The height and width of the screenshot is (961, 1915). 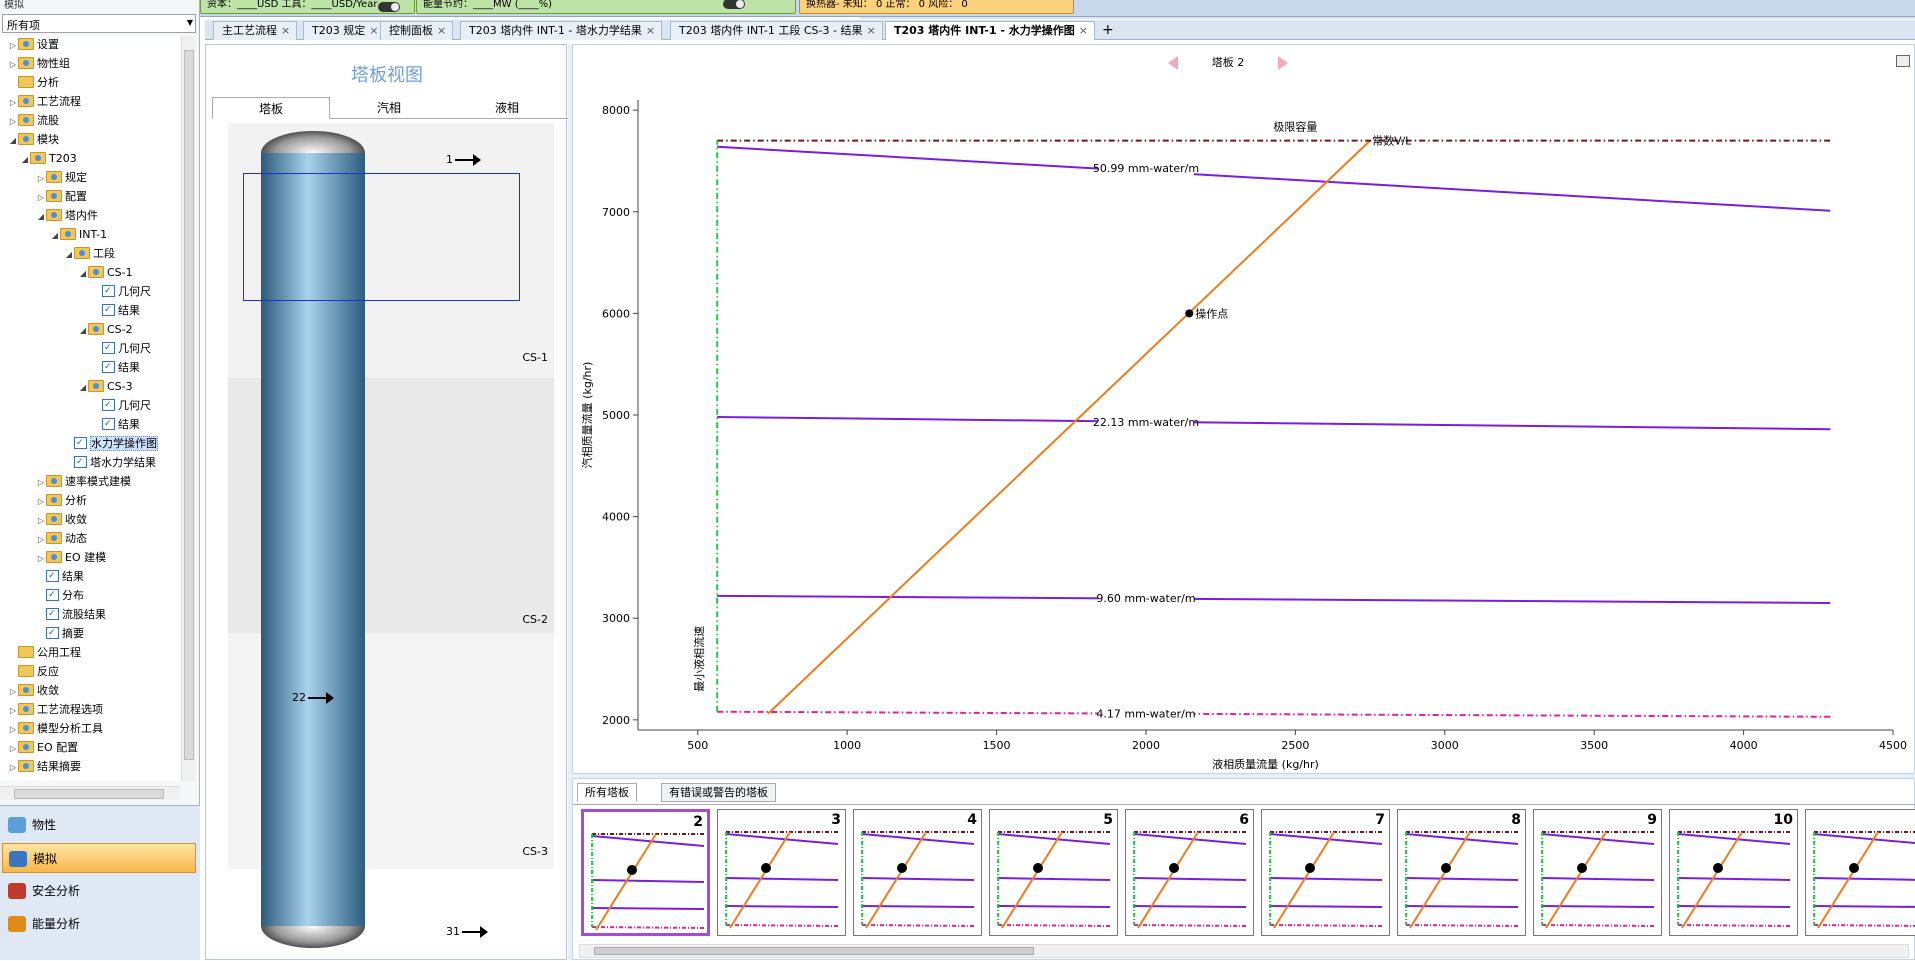 I want to click on tray-thumbnail: 6, so click(x=1189, y=872).